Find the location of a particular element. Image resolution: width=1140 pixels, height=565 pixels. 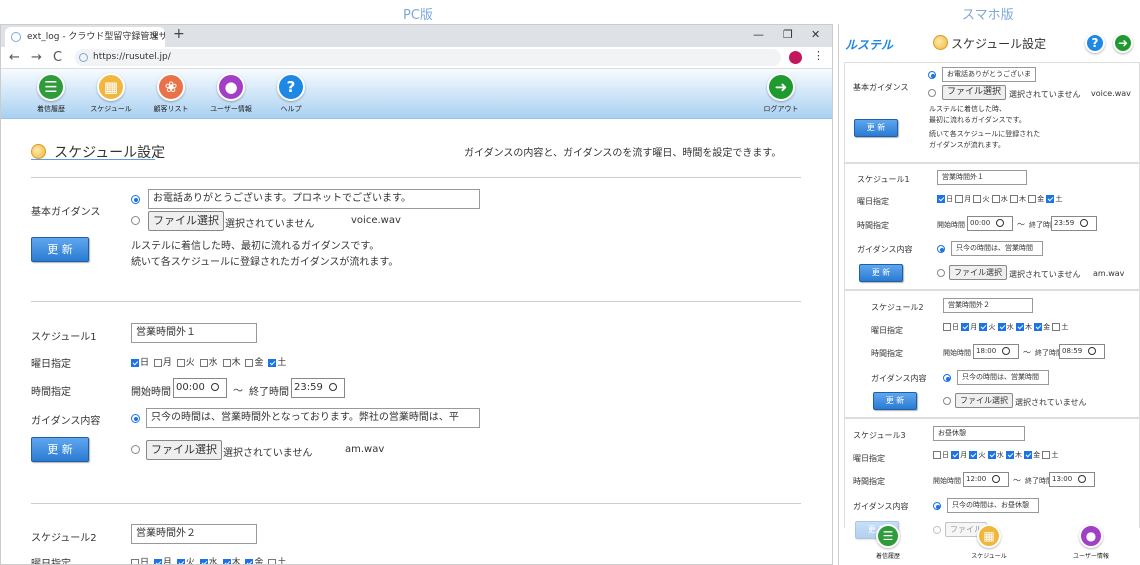

sp-schedule3-start: 12:00 is located at coordinates (986, 479).